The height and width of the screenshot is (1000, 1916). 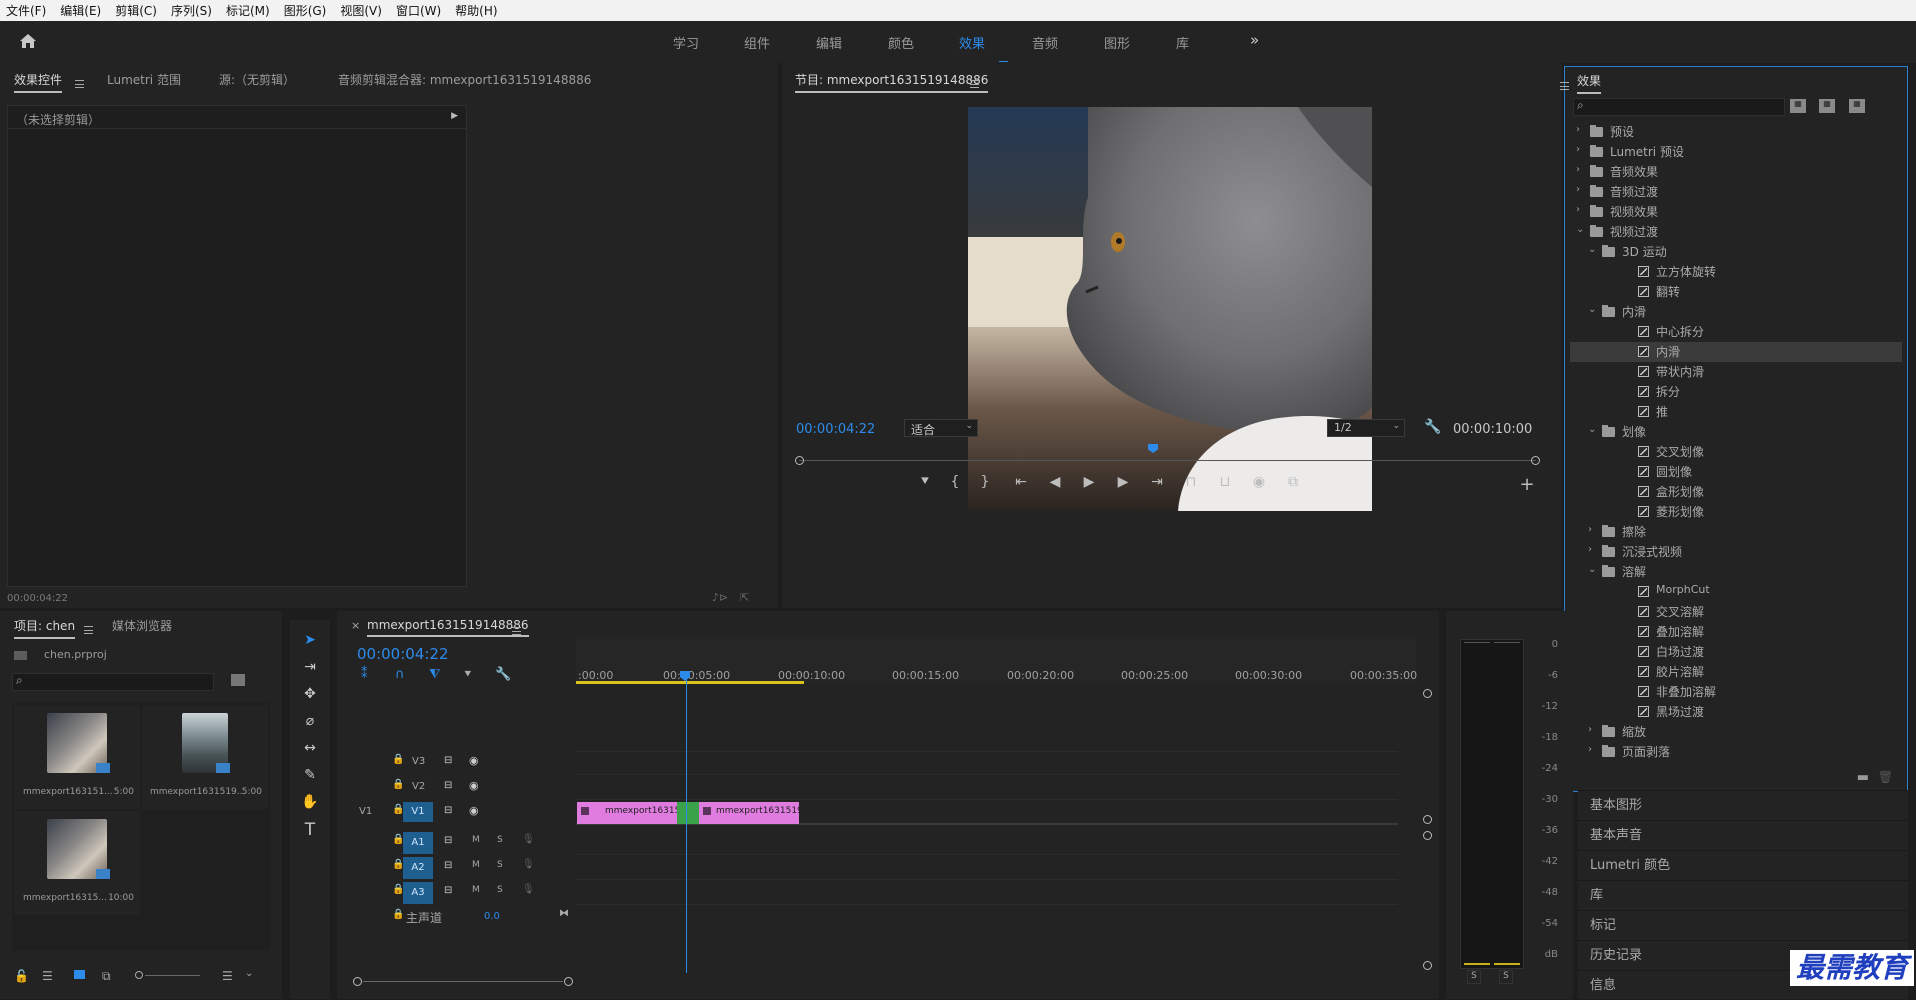 I want to click on effect-folder: ⌄ 溶解, so click(x=1736, y=572).